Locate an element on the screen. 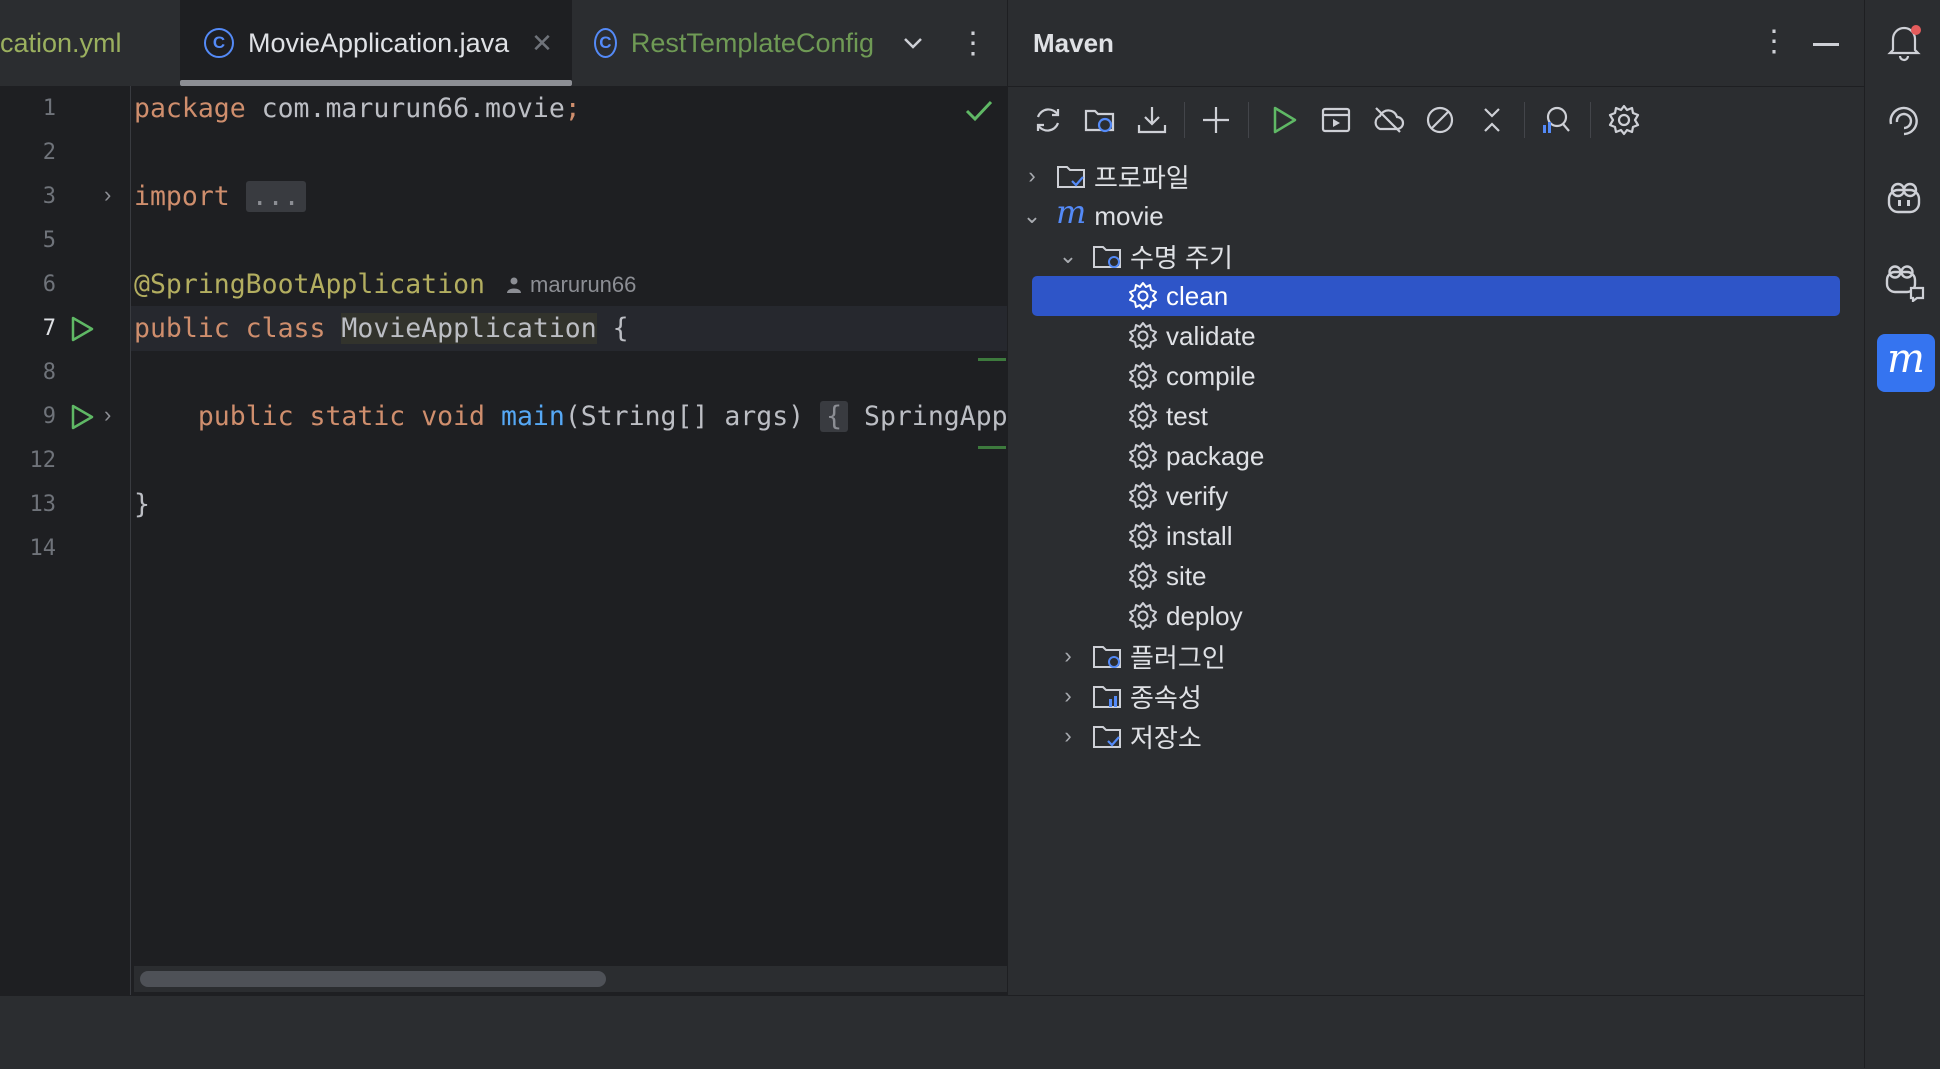 This screenshot has width=1940, height=1069. line-number: 6 is located at coordinates (49, 284).